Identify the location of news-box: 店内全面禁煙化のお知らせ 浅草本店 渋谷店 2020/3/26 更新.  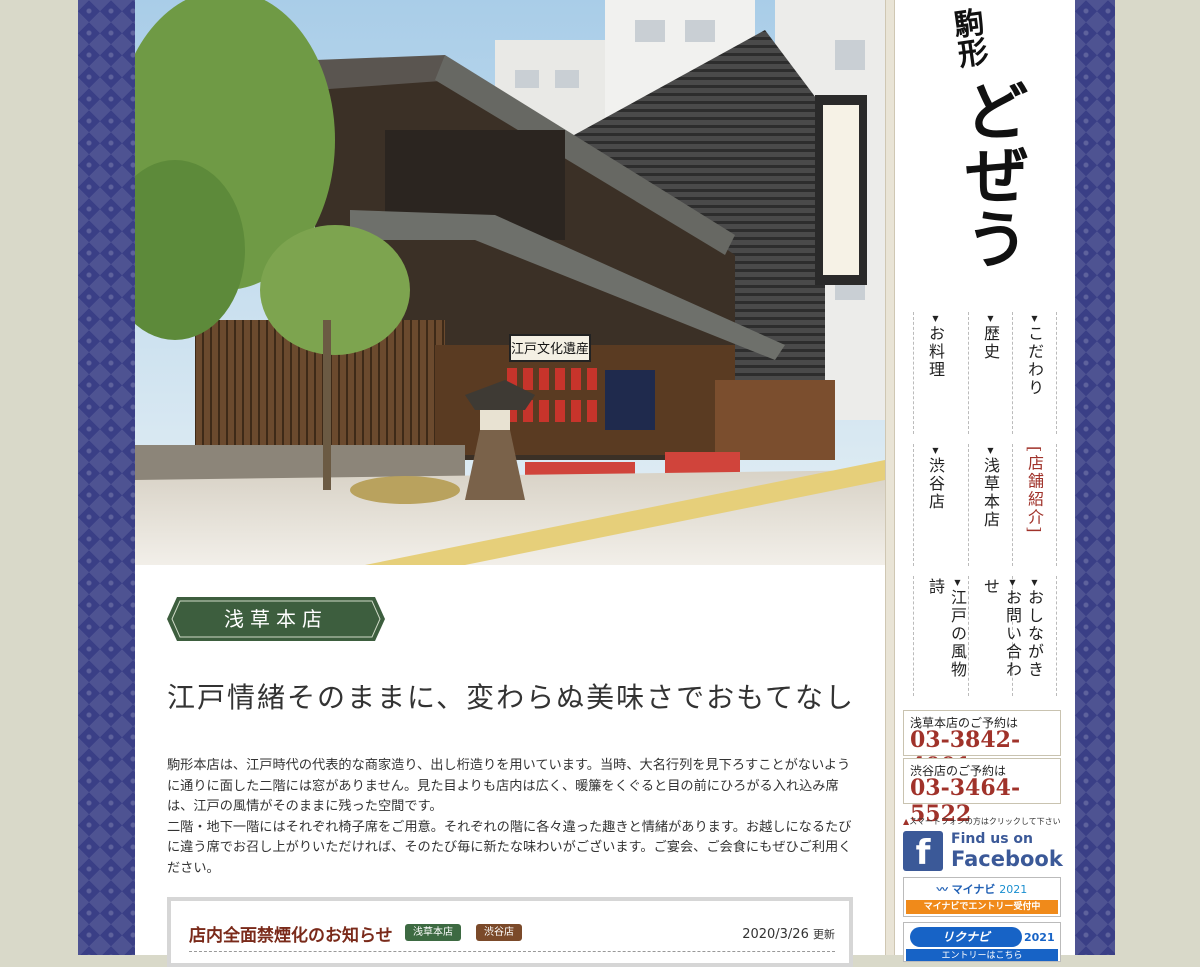
(510, 932).